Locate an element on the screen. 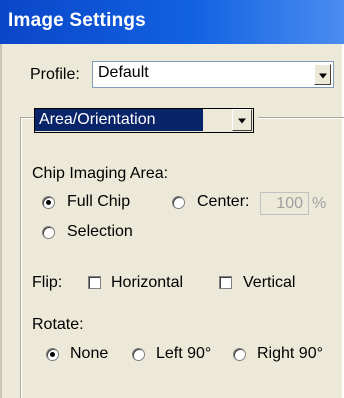  horizontal-label: Horizontal is located at coordinates (147, 283).